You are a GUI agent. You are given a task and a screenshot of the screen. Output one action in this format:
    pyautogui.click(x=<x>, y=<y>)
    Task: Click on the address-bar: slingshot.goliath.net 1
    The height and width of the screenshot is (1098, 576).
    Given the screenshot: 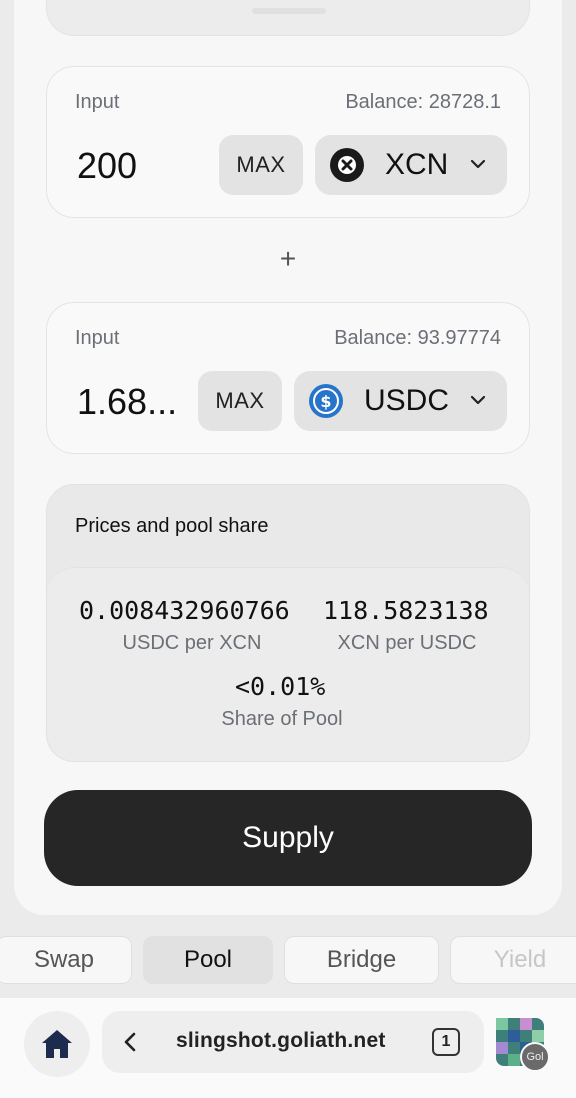 What is the action you would take?
    pyautogui.click(x=293, y=1042)
    